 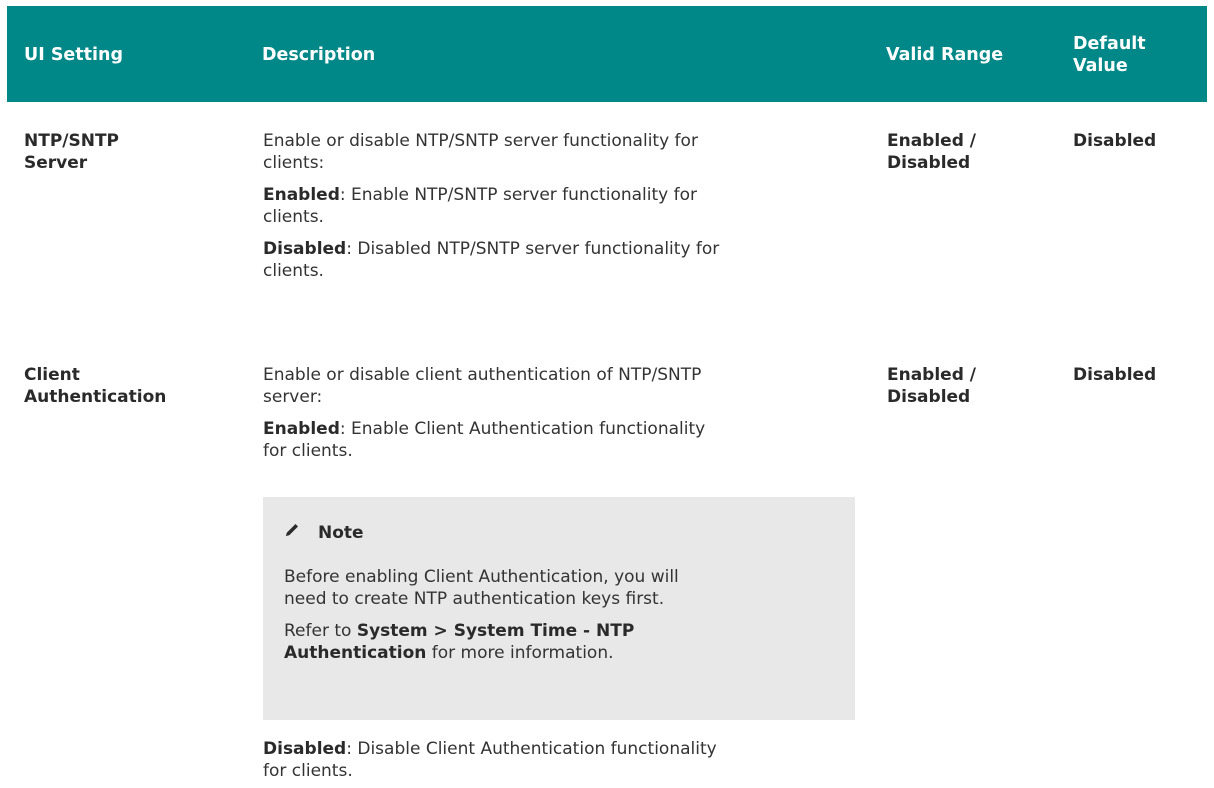 What do you see at coordinates (72, 152) in the screenshot?
I see `setting-name: NTP/SNTP Server` at bounding box center [72, 152].